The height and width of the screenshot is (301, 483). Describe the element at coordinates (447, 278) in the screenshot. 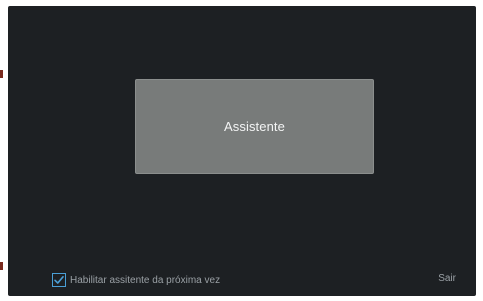

I see `exit-button: Sair` at that location.